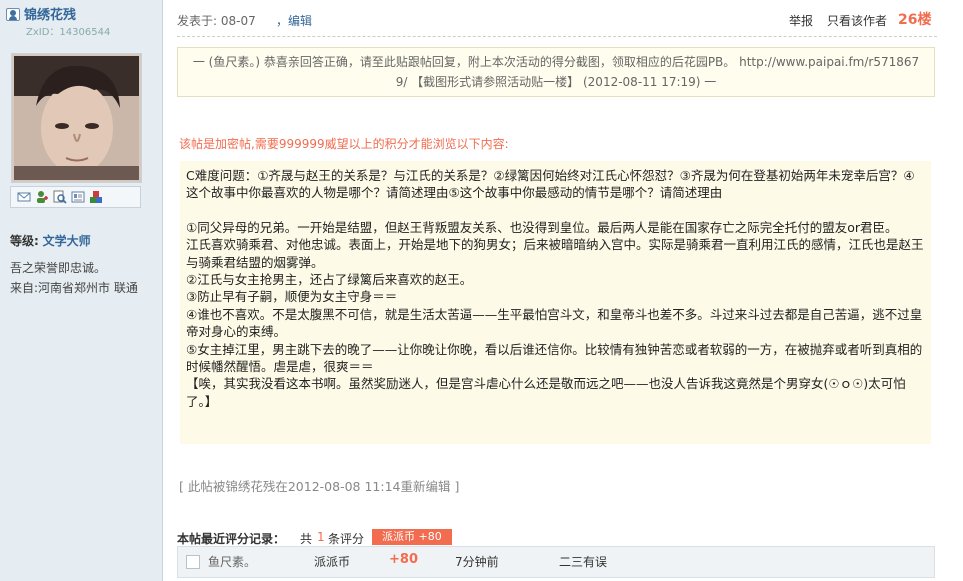 The height and width of the screenshot is (581, 963). What do you see at coordinates (583, 562) in the screenshot?
I see `rating-reason: 二三有误` at bounding box center [583, 562].